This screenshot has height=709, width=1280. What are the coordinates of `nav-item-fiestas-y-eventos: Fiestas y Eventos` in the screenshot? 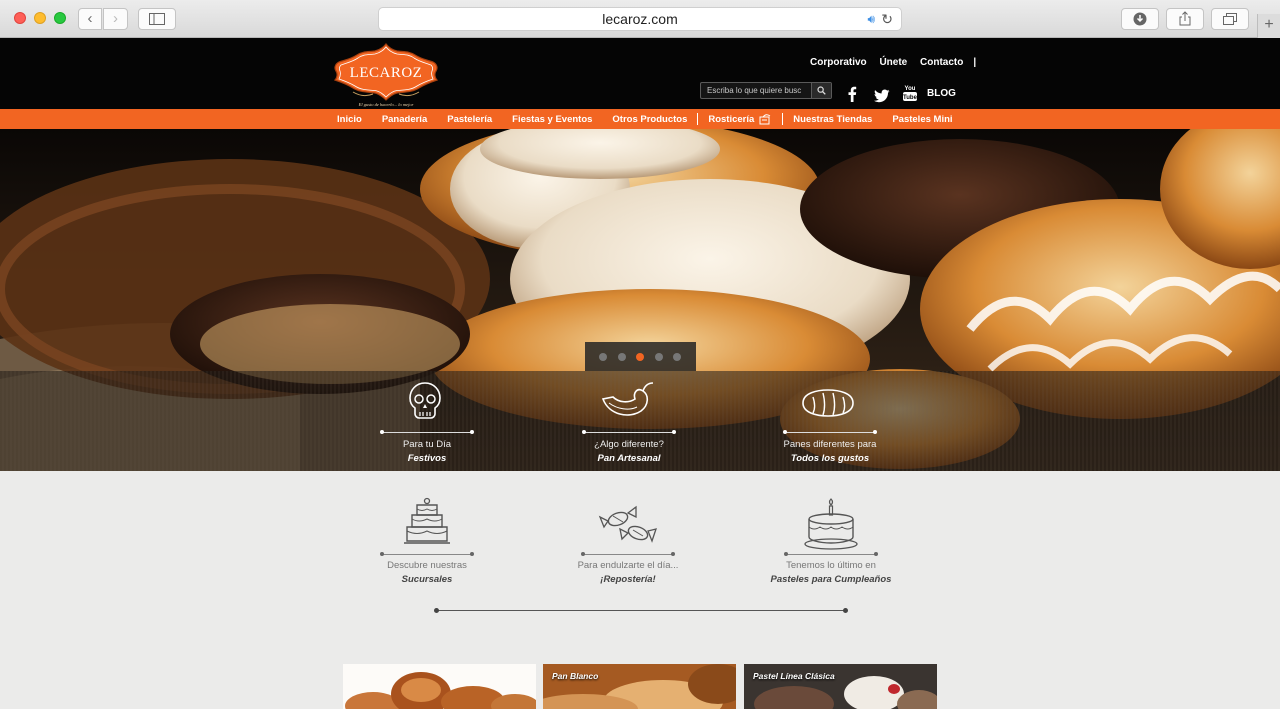 It's located at (552, 119).